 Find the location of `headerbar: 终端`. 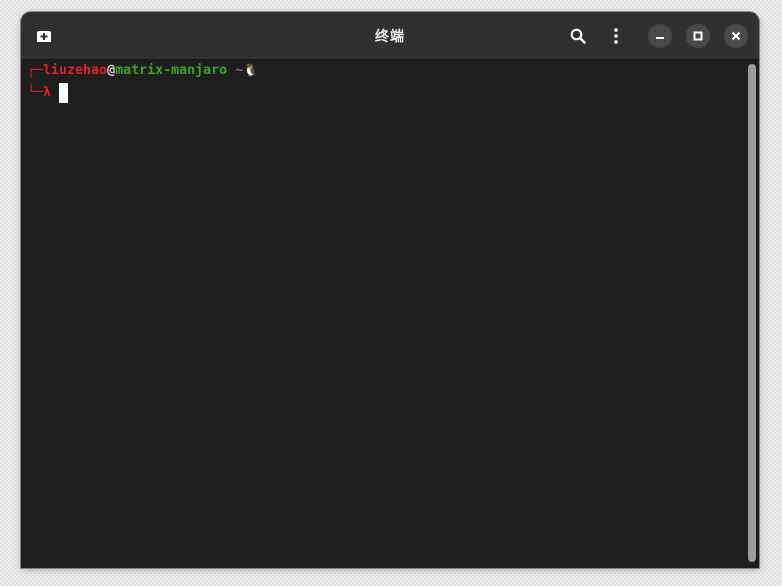

headerbar: 终端 is located at coordinates (390, 36).